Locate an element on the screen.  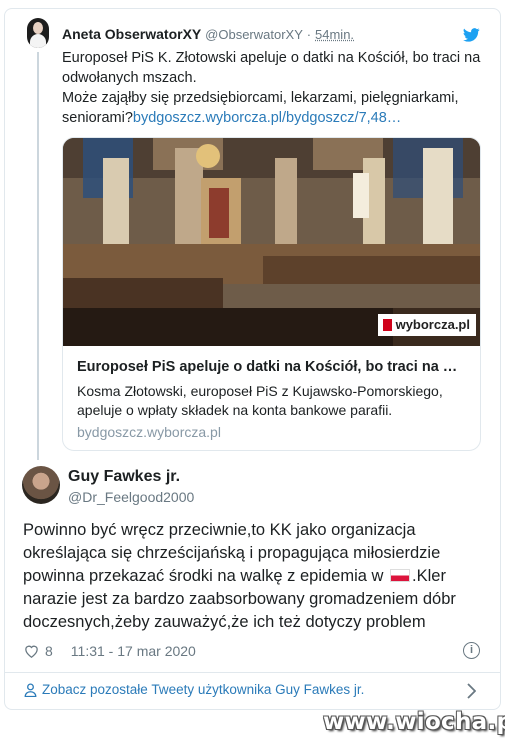
main-author-name: Guy Fawkes jr. is located at coordinates (124, 477).